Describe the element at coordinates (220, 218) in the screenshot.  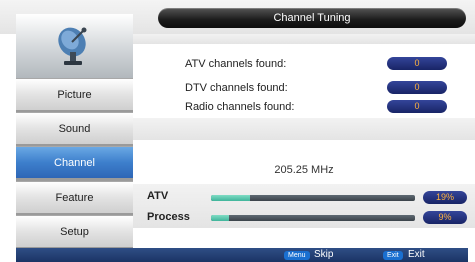
I see `process-progress-fill` at that location.